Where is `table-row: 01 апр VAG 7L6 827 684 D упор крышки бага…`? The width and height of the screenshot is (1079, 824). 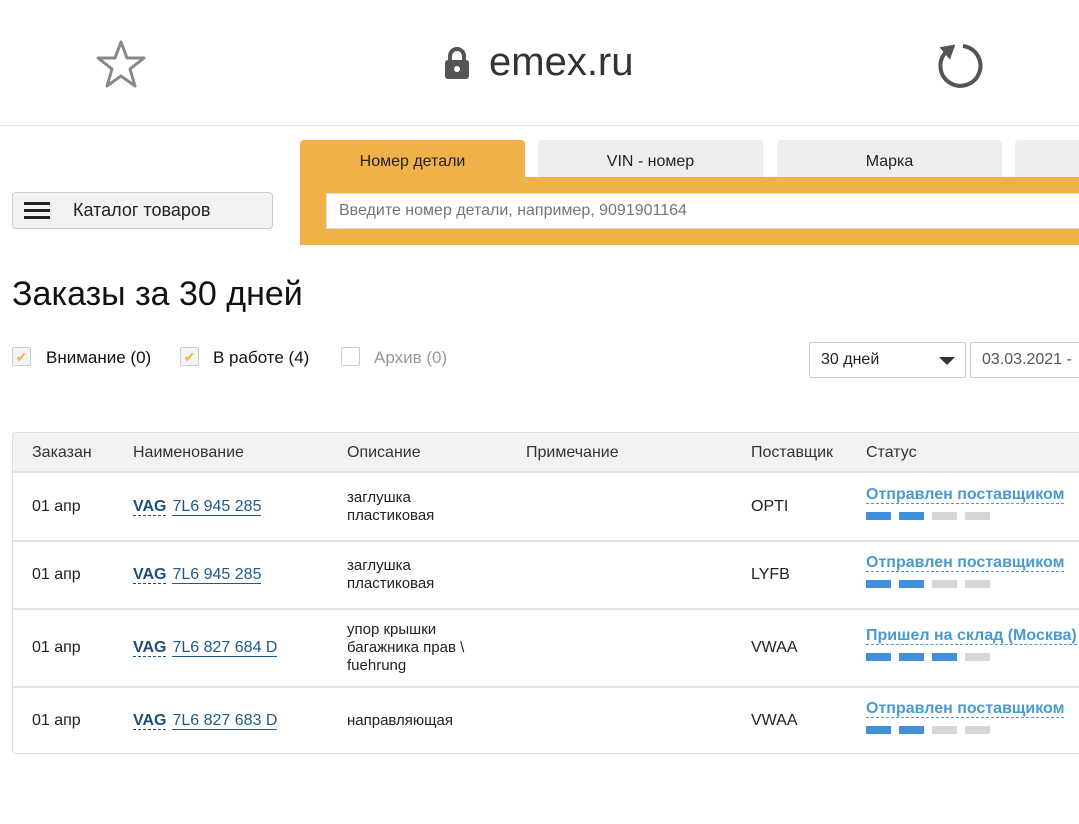 table-row: 01 апр VAG 7L6 827 684 D упор крышки бага… is located at coordinates (546, 647).